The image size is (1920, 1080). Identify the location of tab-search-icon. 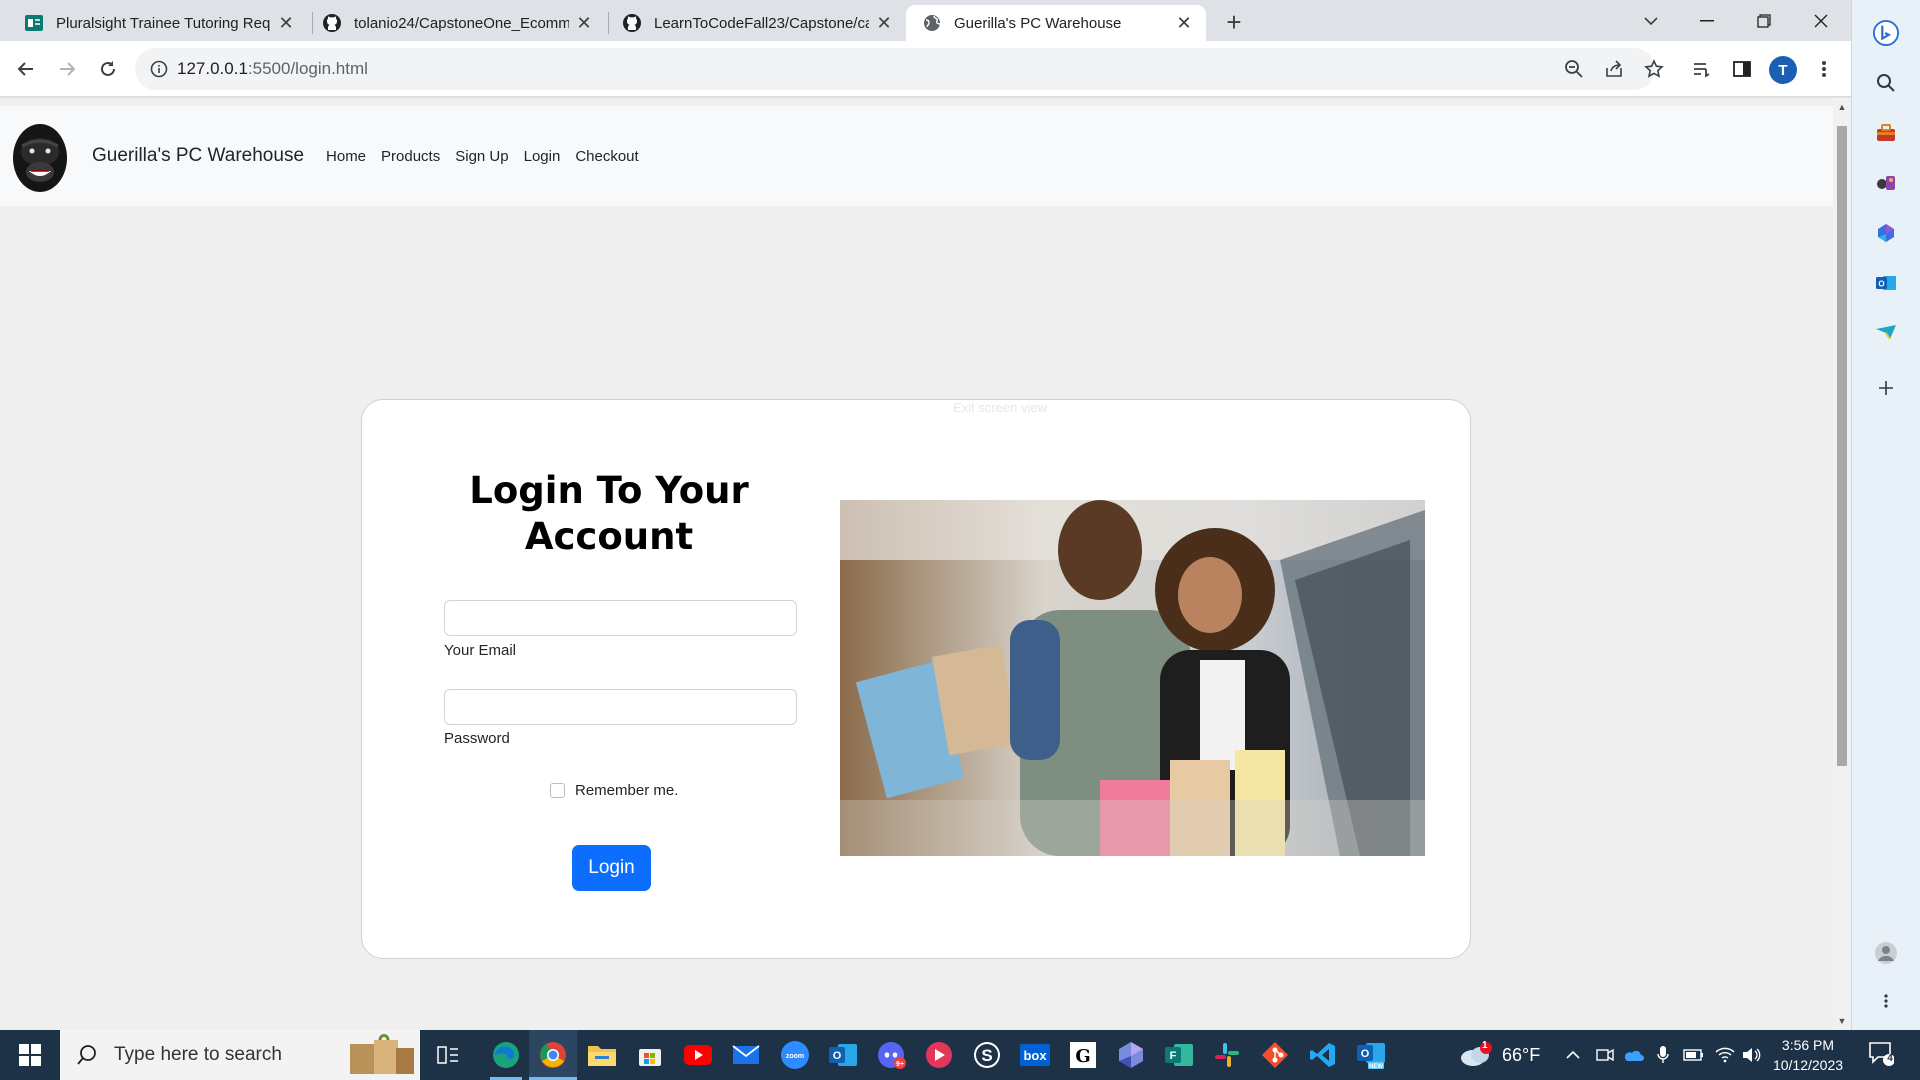
(1650, 20).